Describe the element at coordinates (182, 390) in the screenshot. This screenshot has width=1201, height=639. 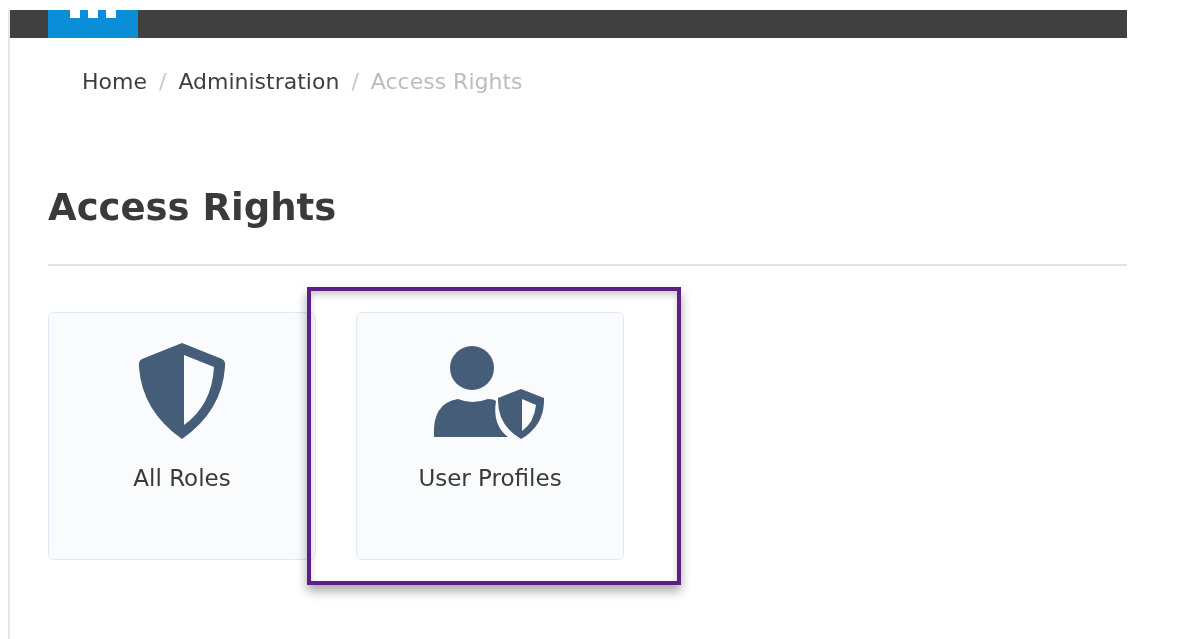
I see `shield-icon` at that location.